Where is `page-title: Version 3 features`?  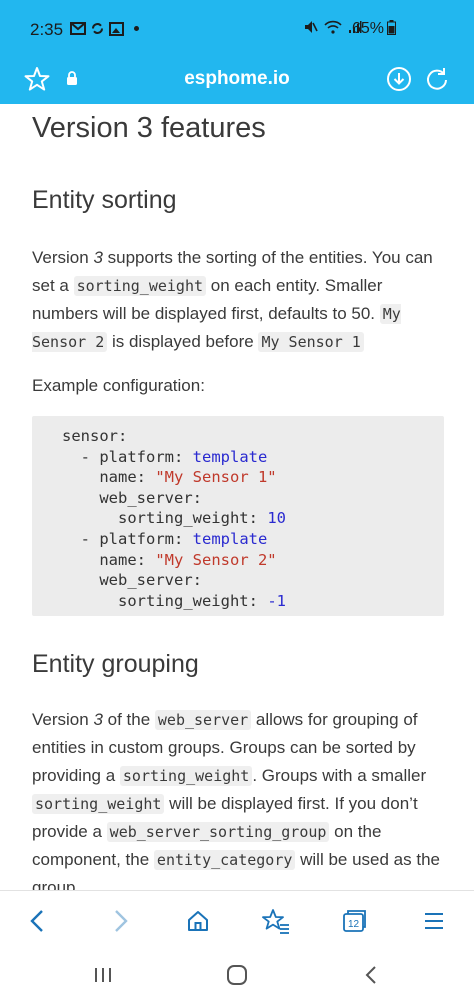
page-title: Version 3 features is located at coordinates (149, 128).